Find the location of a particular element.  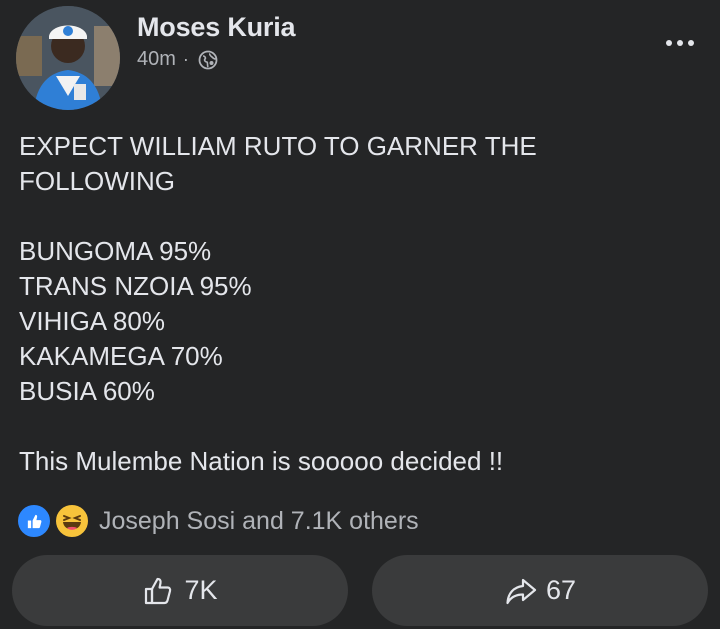

globe-icon is located at coordinates (208, 60).